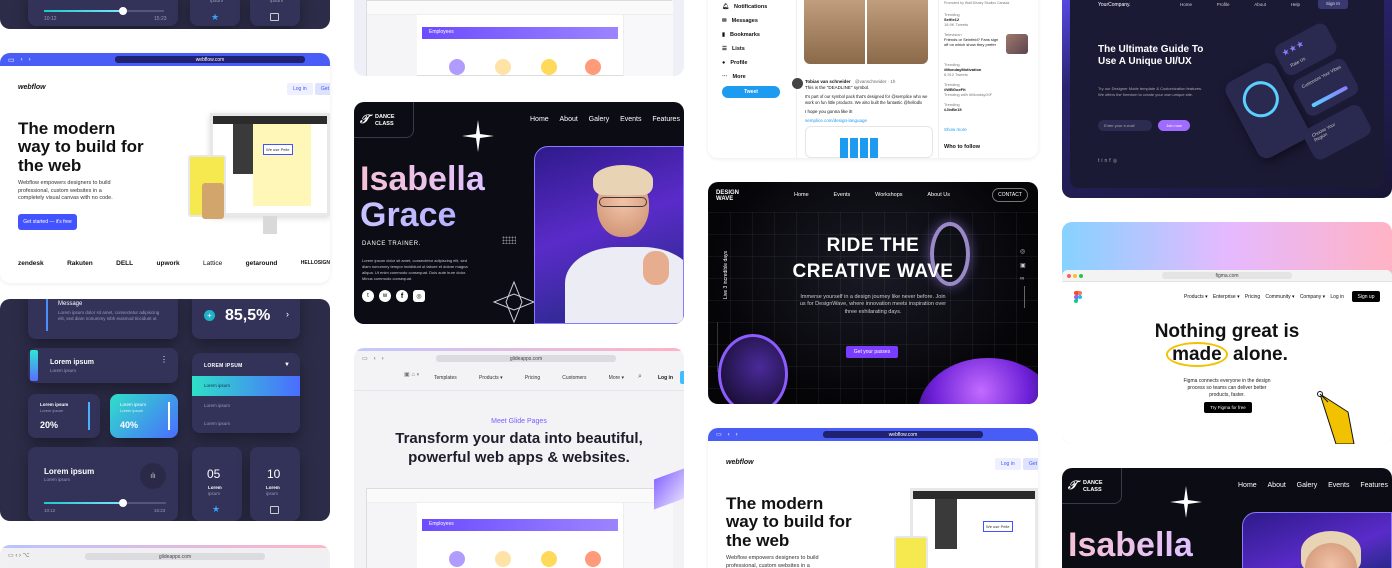 Image resolution: width=1392 pixels, height=568 pixels. What do you see at coordinates (724, 199) in the screenshot?
I see `logo-line2: WAVE` at bounding box center [724, 199].